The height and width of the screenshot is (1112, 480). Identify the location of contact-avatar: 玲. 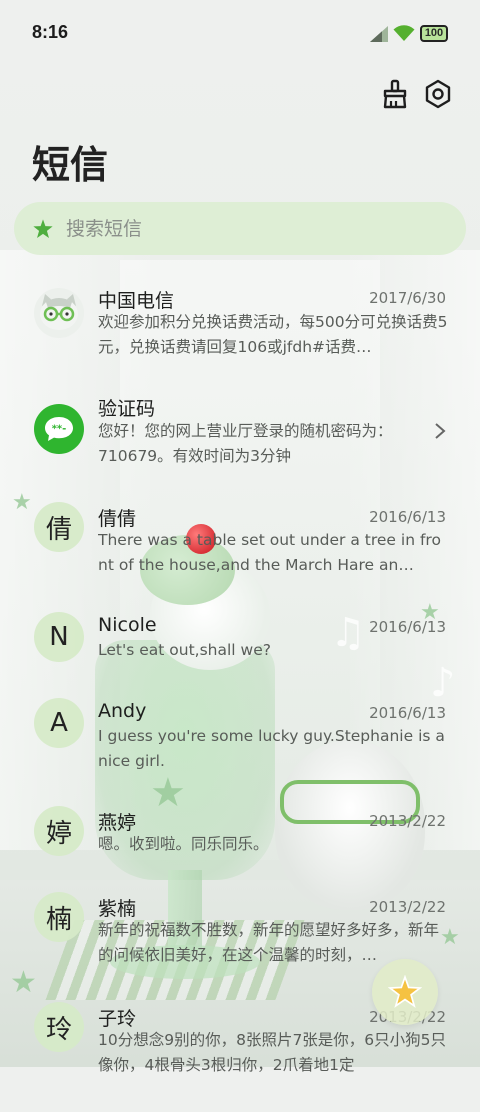
(59, 1027).